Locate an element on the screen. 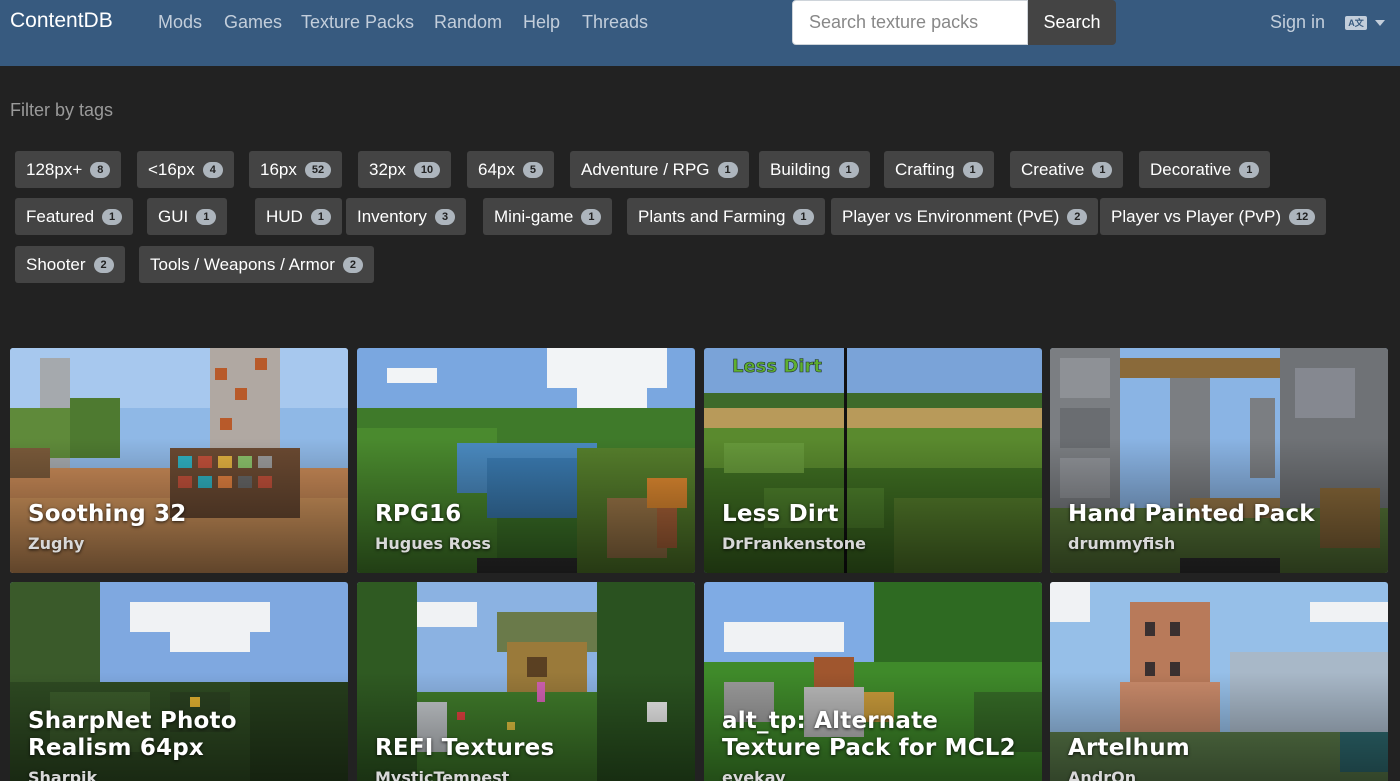 This screenshot has height=781, width=1400. tag-filter: Building 1 is located at coordinates (814, 169).